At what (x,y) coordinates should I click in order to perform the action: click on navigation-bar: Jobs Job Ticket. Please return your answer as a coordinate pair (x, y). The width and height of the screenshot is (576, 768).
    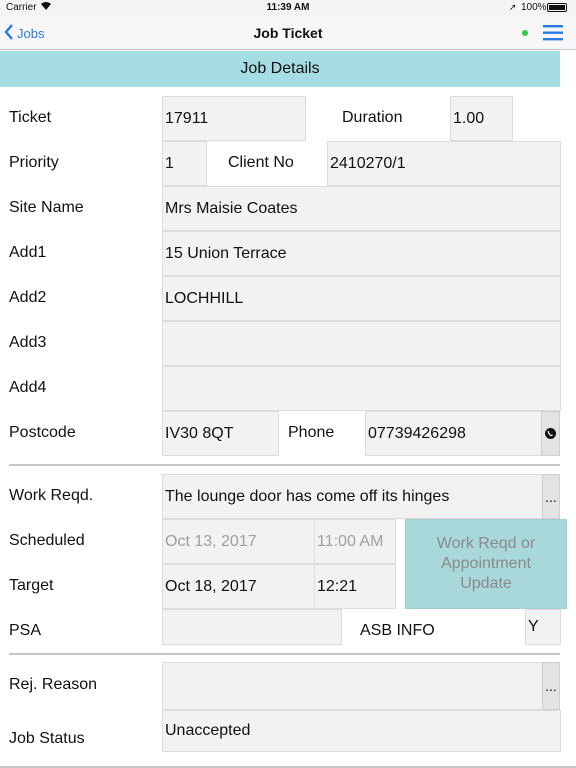
    Looking at the image, I should click on (288, 33).